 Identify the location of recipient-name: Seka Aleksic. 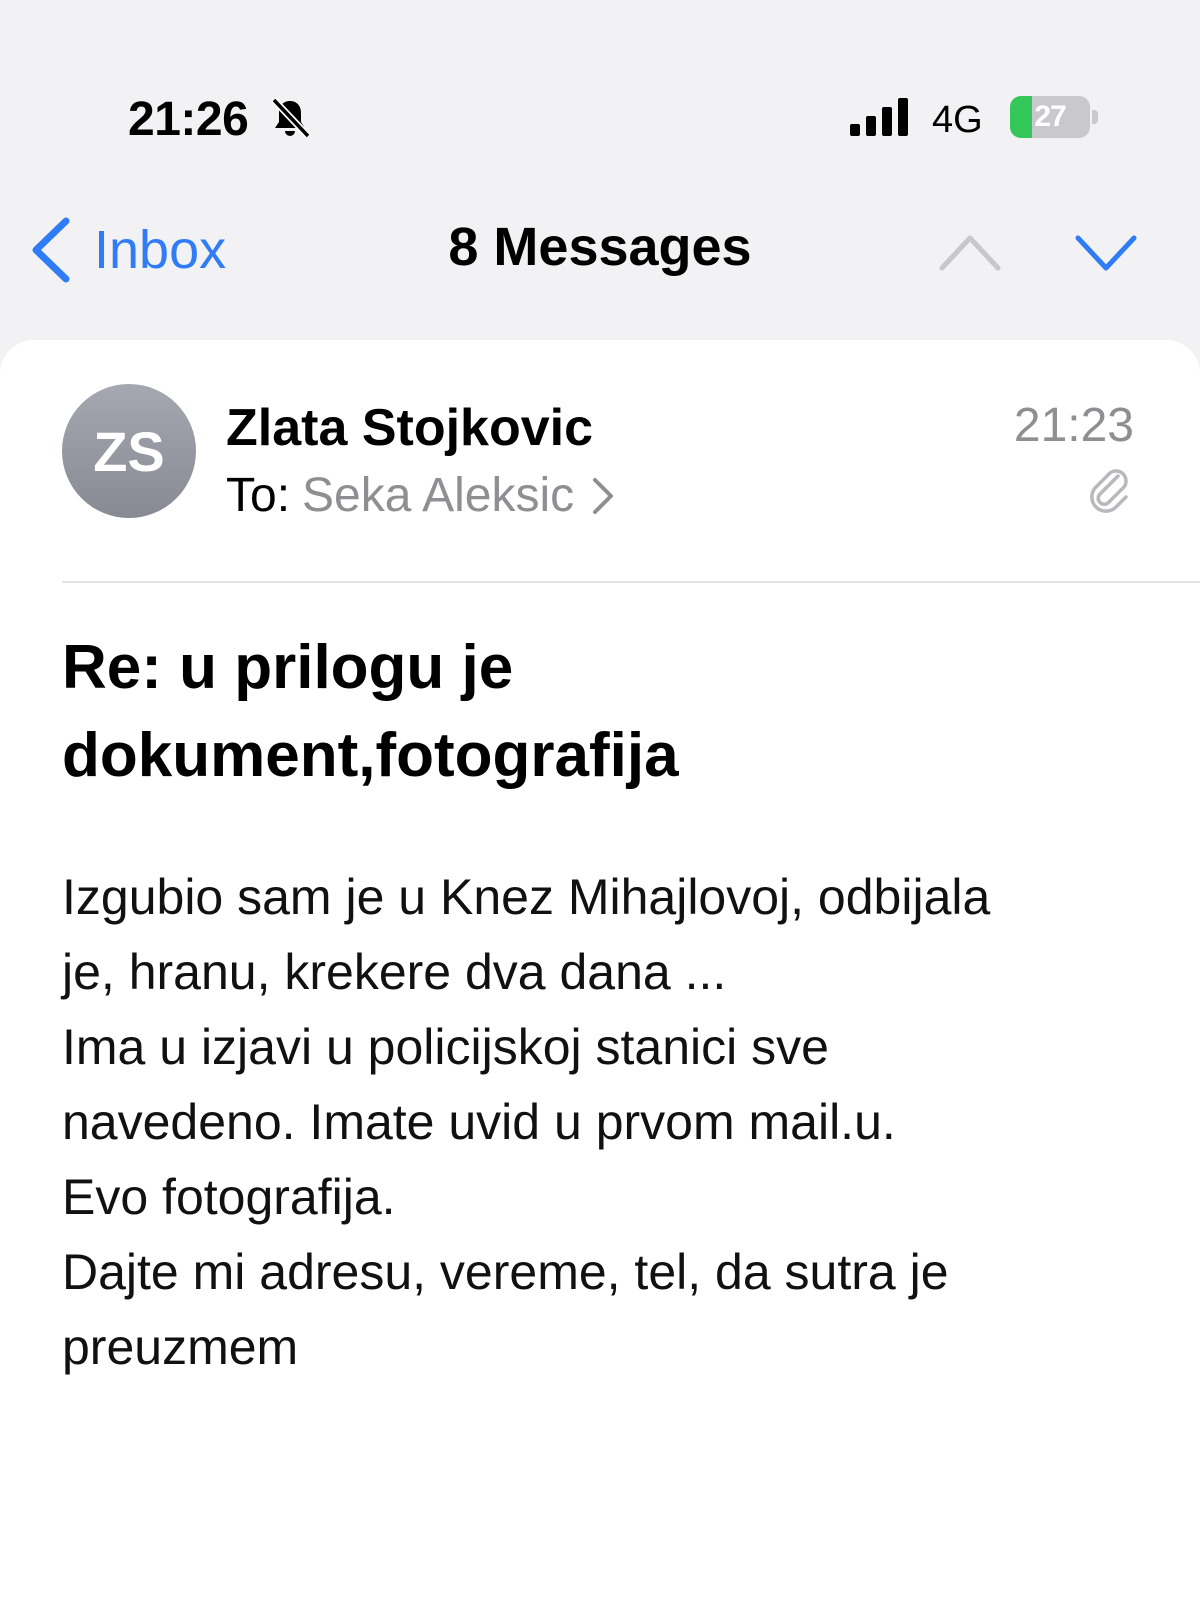
(438, 495).